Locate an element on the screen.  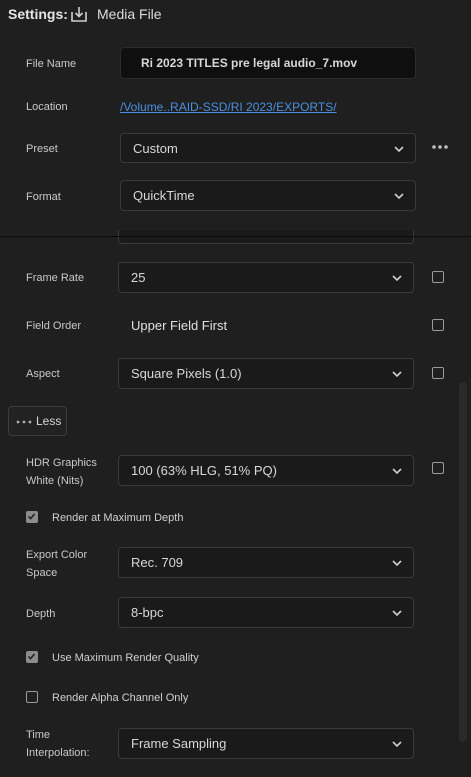
ellipsis-icon is located at coordinates (24, 422).